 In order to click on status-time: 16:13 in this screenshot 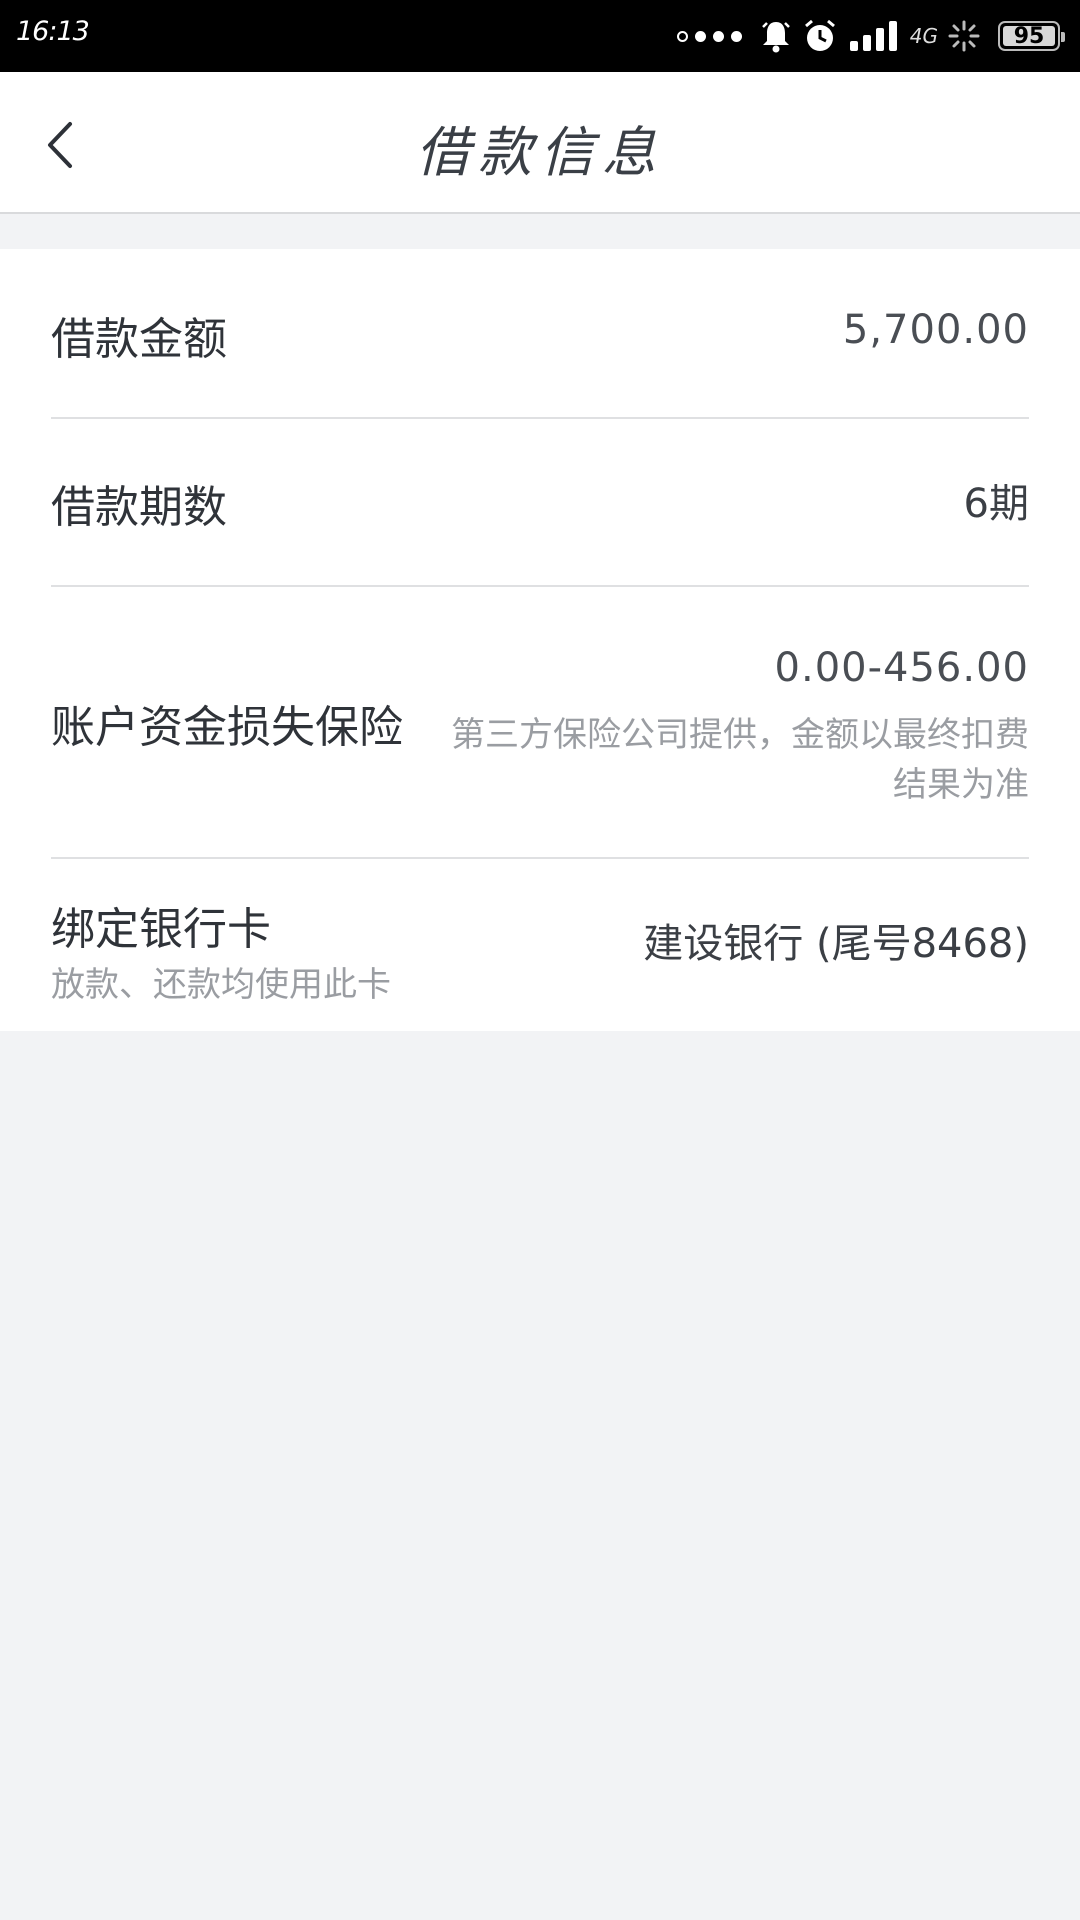, I will do `click(53, 31)`.